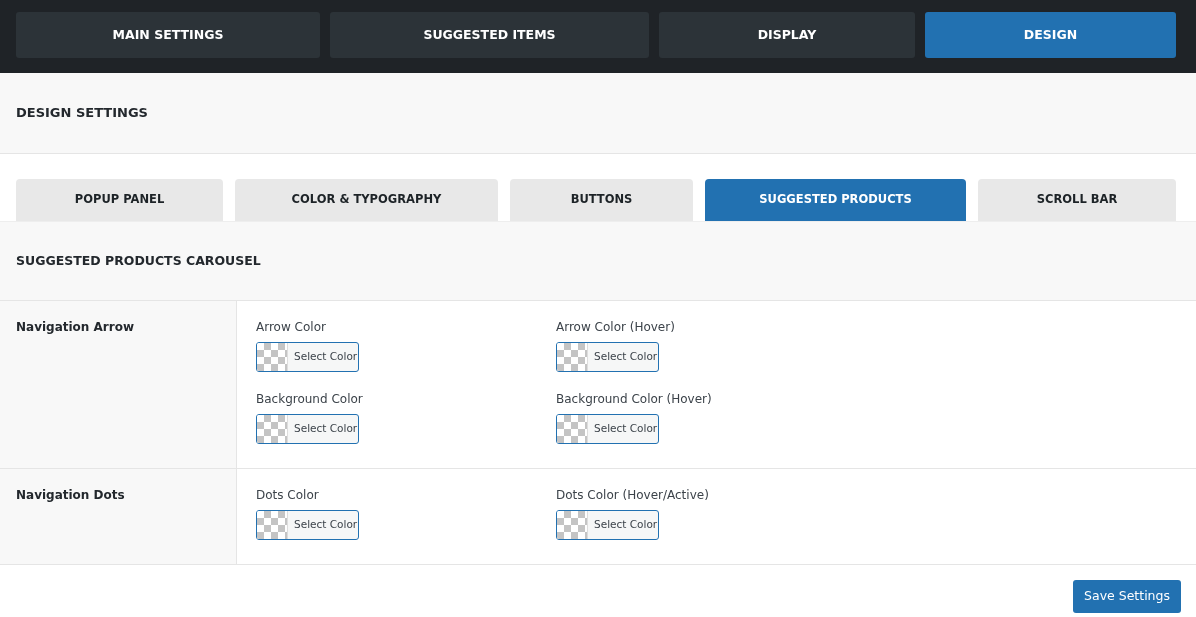 The height and width of the screenshot is (617, 1196). What do you see at coordinates (1050, 35) in the screenshot?
I see `main-tab: DESIGN` at bounding box center [1050, 35].